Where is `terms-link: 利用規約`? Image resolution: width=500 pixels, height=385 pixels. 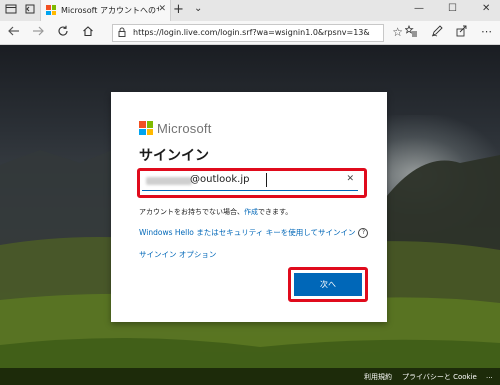 terms-link: 利用規約 is located at coordinates (378, 377).